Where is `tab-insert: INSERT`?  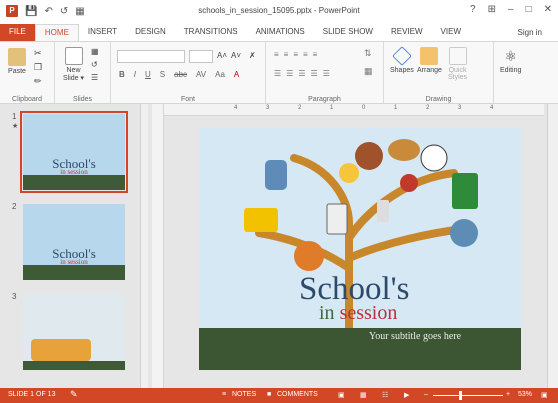 tab-insert: INSERT is located at coordinates (102, 32).